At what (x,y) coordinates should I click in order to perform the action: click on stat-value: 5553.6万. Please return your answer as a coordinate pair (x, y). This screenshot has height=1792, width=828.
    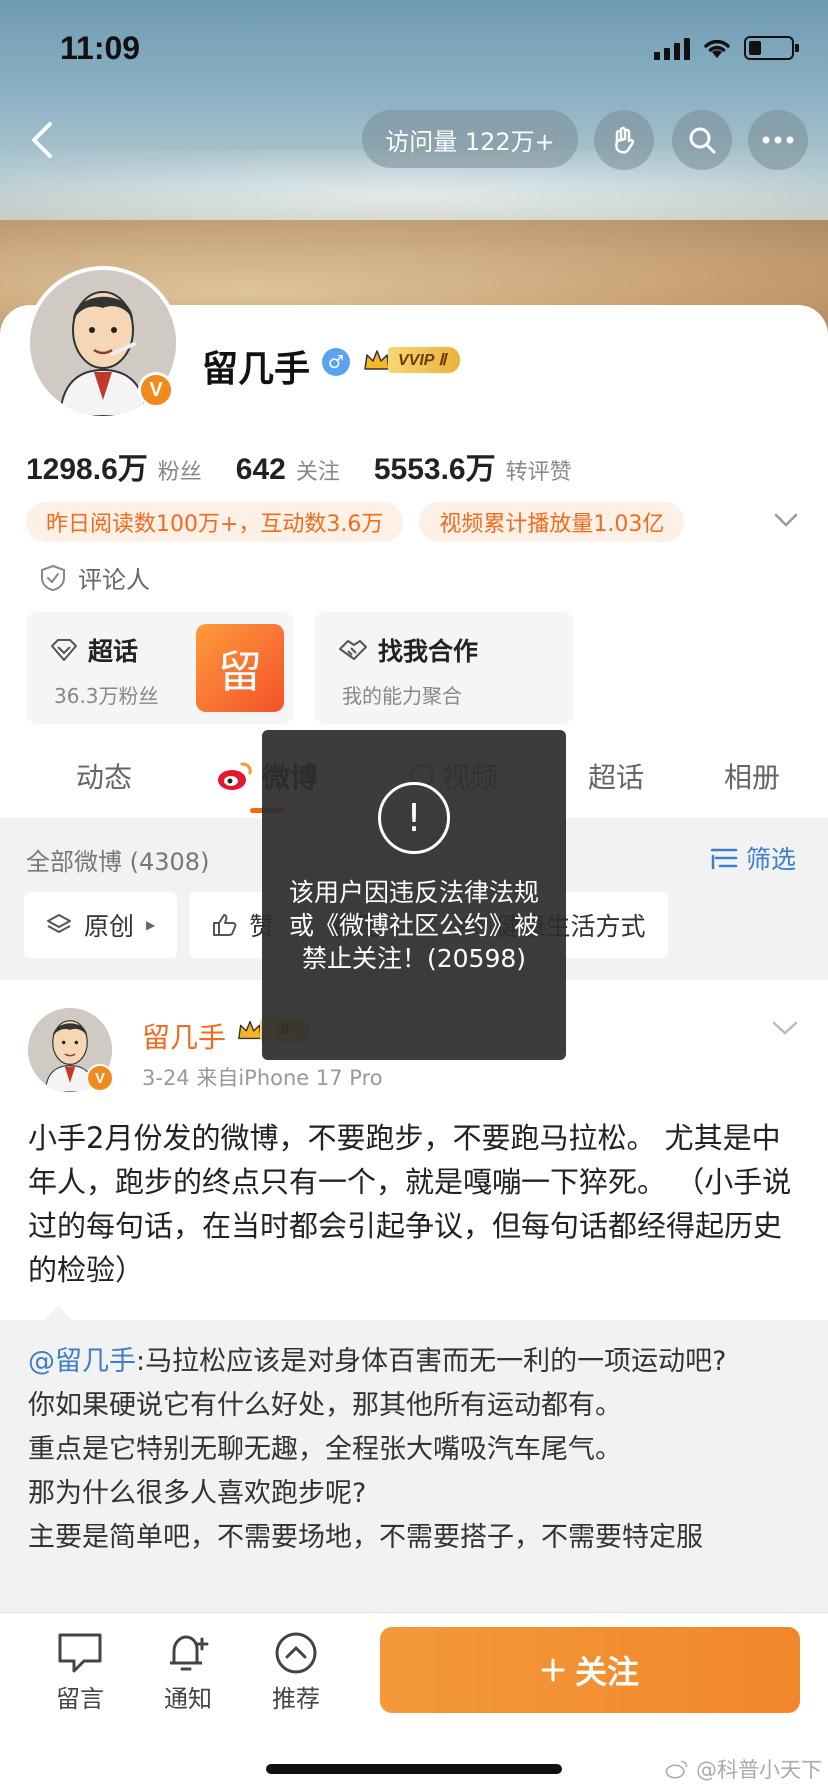
    Looking at the image, I should click on (434, 469).